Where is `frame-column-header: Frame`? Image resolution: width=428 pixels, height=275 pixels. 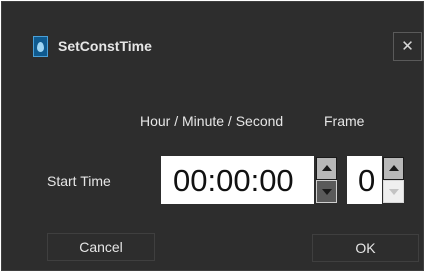 frame-column-header: Frame is located at coordinates (344, 121).